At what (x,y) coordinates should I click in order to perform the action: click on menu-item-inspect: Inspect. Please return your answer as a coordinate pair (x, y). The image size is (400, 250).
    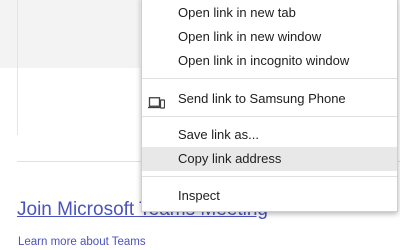
    Looking at the image, I should click on (269, 196).